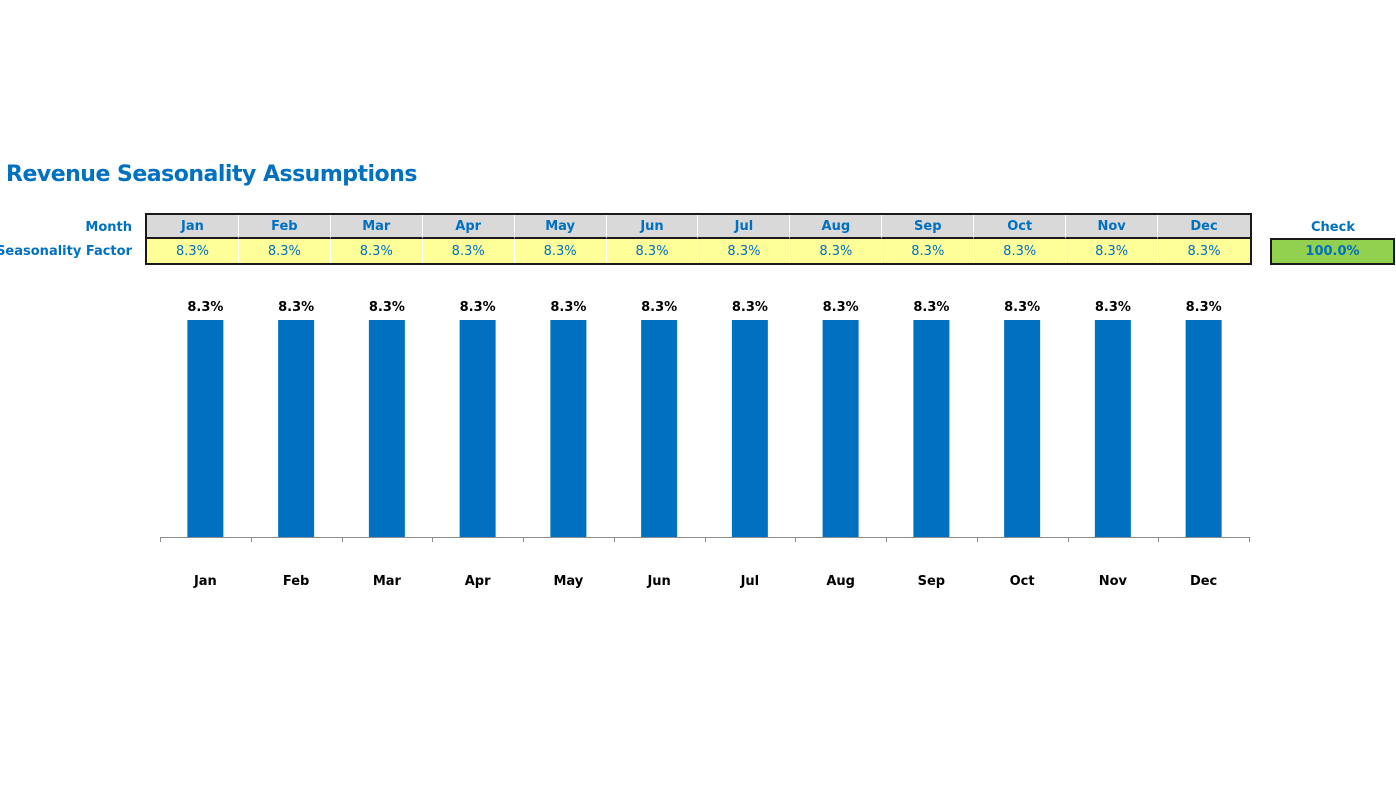  I want to click on x-tick-label: Dec, so click(1203, 581).